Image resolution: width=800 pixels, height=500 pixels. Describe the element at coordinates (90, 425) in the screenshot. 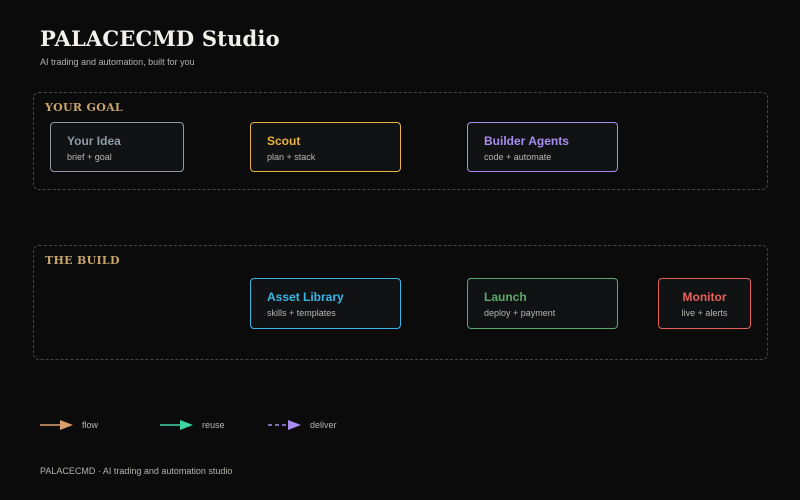

I see `legend-label: flow` at that location.